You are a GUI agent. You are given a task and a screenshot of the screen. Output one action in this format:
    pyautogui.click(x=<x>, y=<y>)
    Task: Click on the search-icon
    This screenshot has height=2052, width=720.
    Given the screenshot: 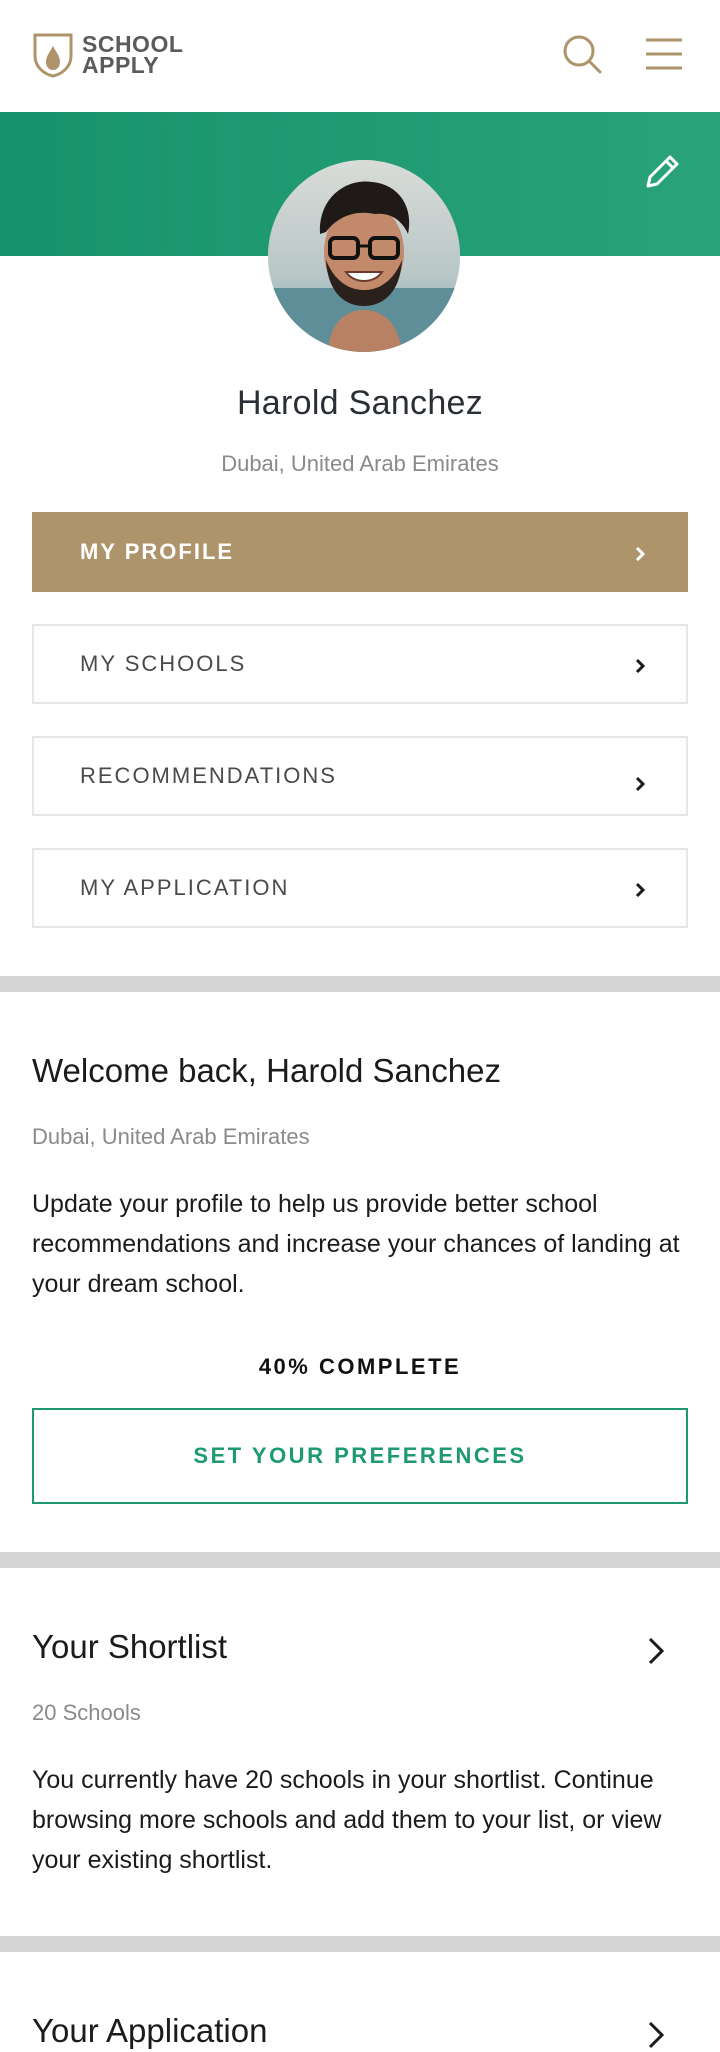 What is the action you would take?
    pyautogui.click(x=582, y=54)
    